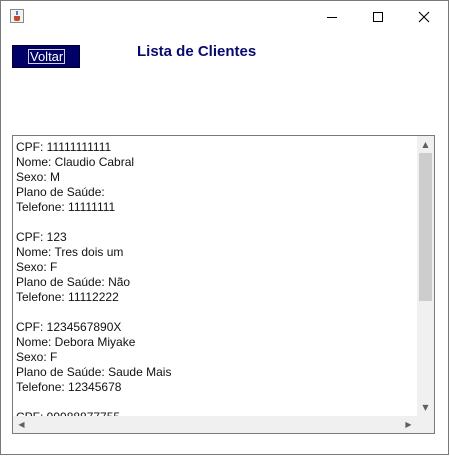 This screenshot has height=457, width=450. I want to click on title-bar, so click(224, 17).